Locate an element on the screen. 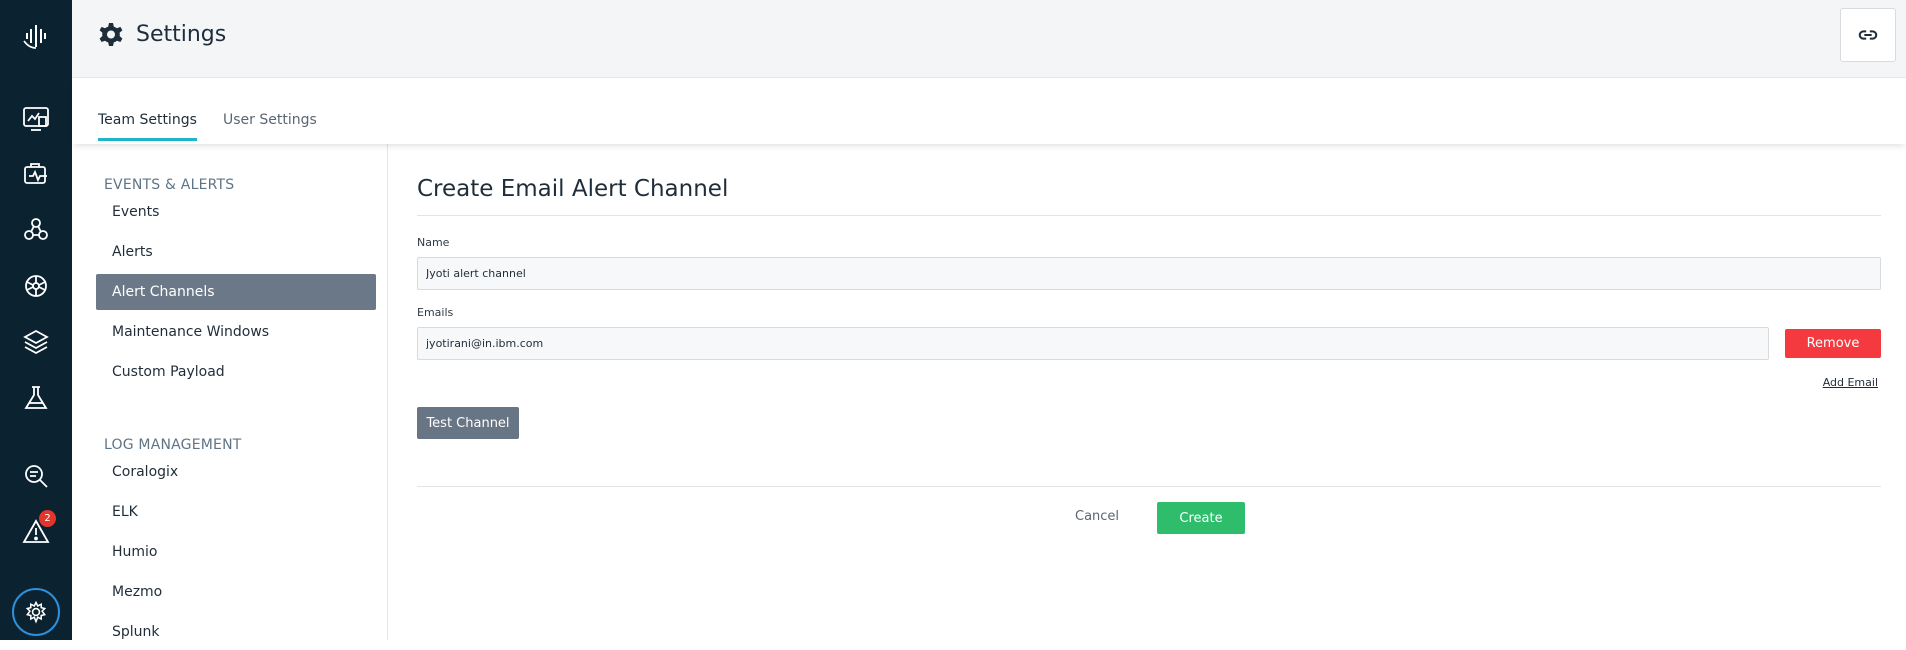 Image resolution: width=1906 pixels, height=650 pixels. cancel-button: Cancel is located at coordinates (1097, 516).